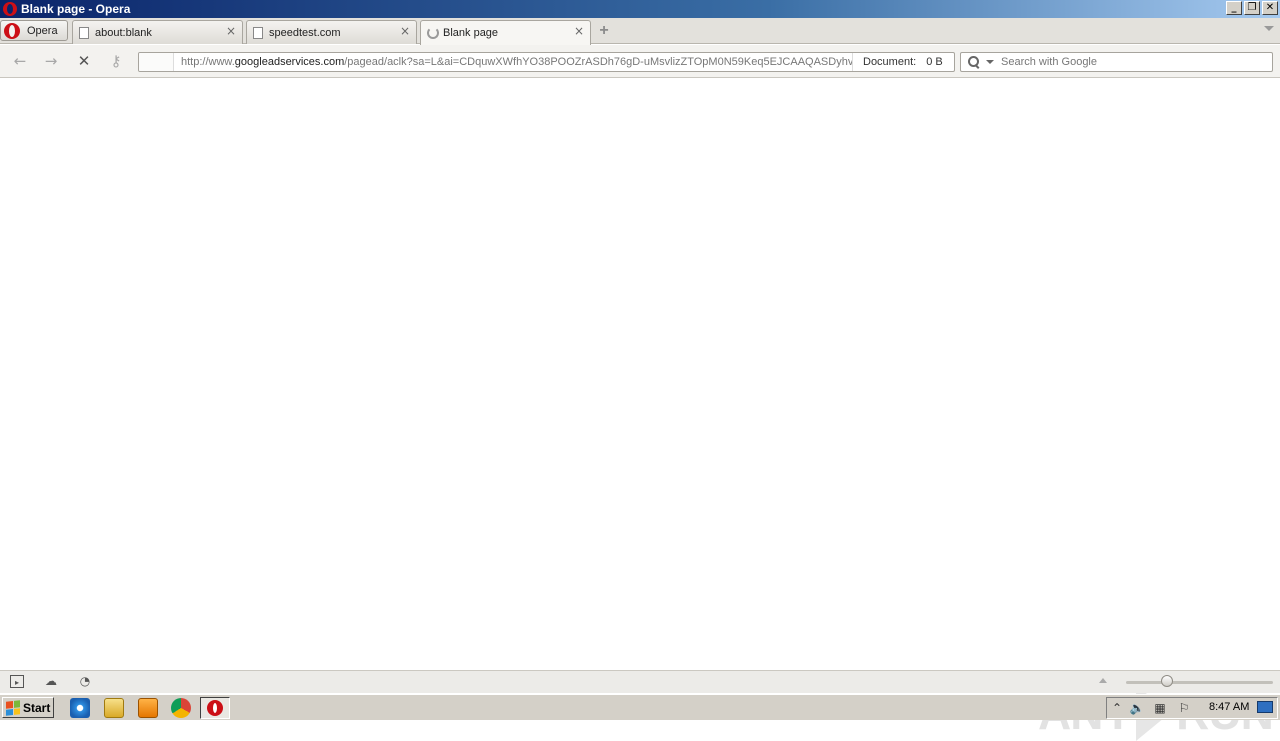 The width and height of the screenshot is (1280, 741). Describe the element at coordinates (85, 681) in the screenshot. I see `opera-turbo-icon: ◔` at that location.